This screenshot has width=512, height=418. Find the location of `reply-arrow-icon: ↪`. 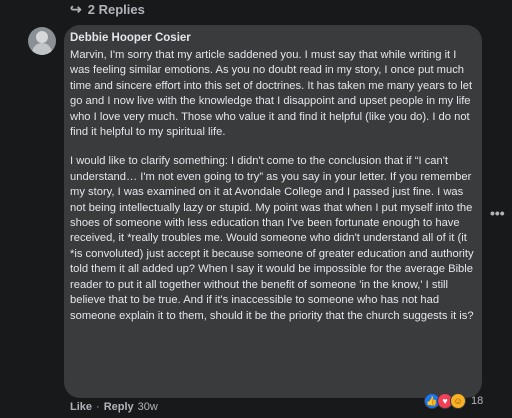

reply-arrow-icon: ↪ is located at coordinates (76, 8).